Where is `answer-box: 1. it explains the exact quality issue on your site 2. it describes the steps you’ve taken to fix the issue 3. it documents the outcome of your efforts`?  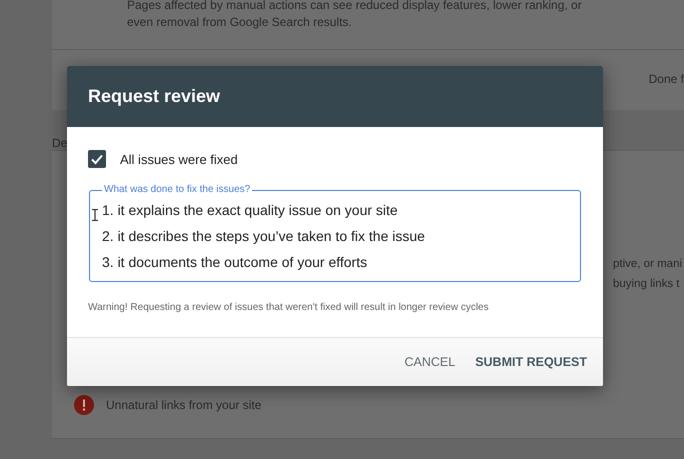
answer-box: 1. it explains the exact quality issue on your site 2. it describes the steps you’ve taken to fix the issue 3. it documents the outcome of your efforts is located at coordinates (341, 237).